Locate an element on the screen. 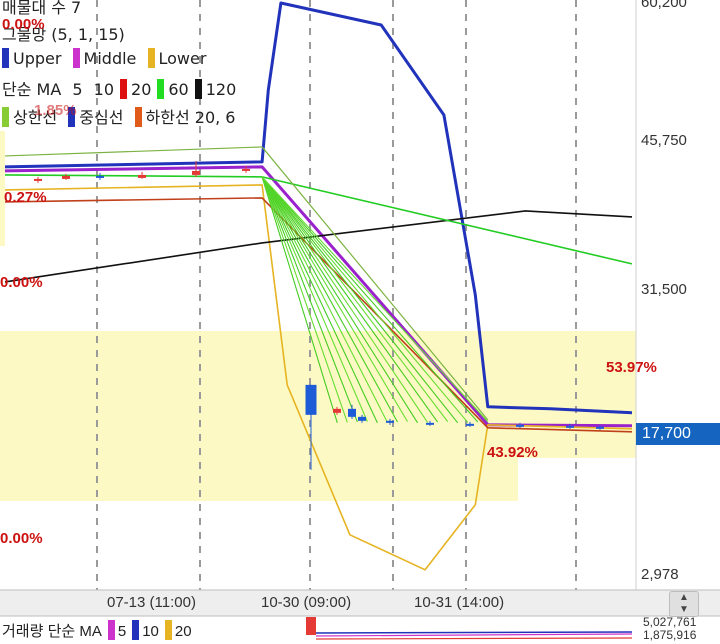  ma-prefix: 단순 MA is located at coordinates (32, 89).